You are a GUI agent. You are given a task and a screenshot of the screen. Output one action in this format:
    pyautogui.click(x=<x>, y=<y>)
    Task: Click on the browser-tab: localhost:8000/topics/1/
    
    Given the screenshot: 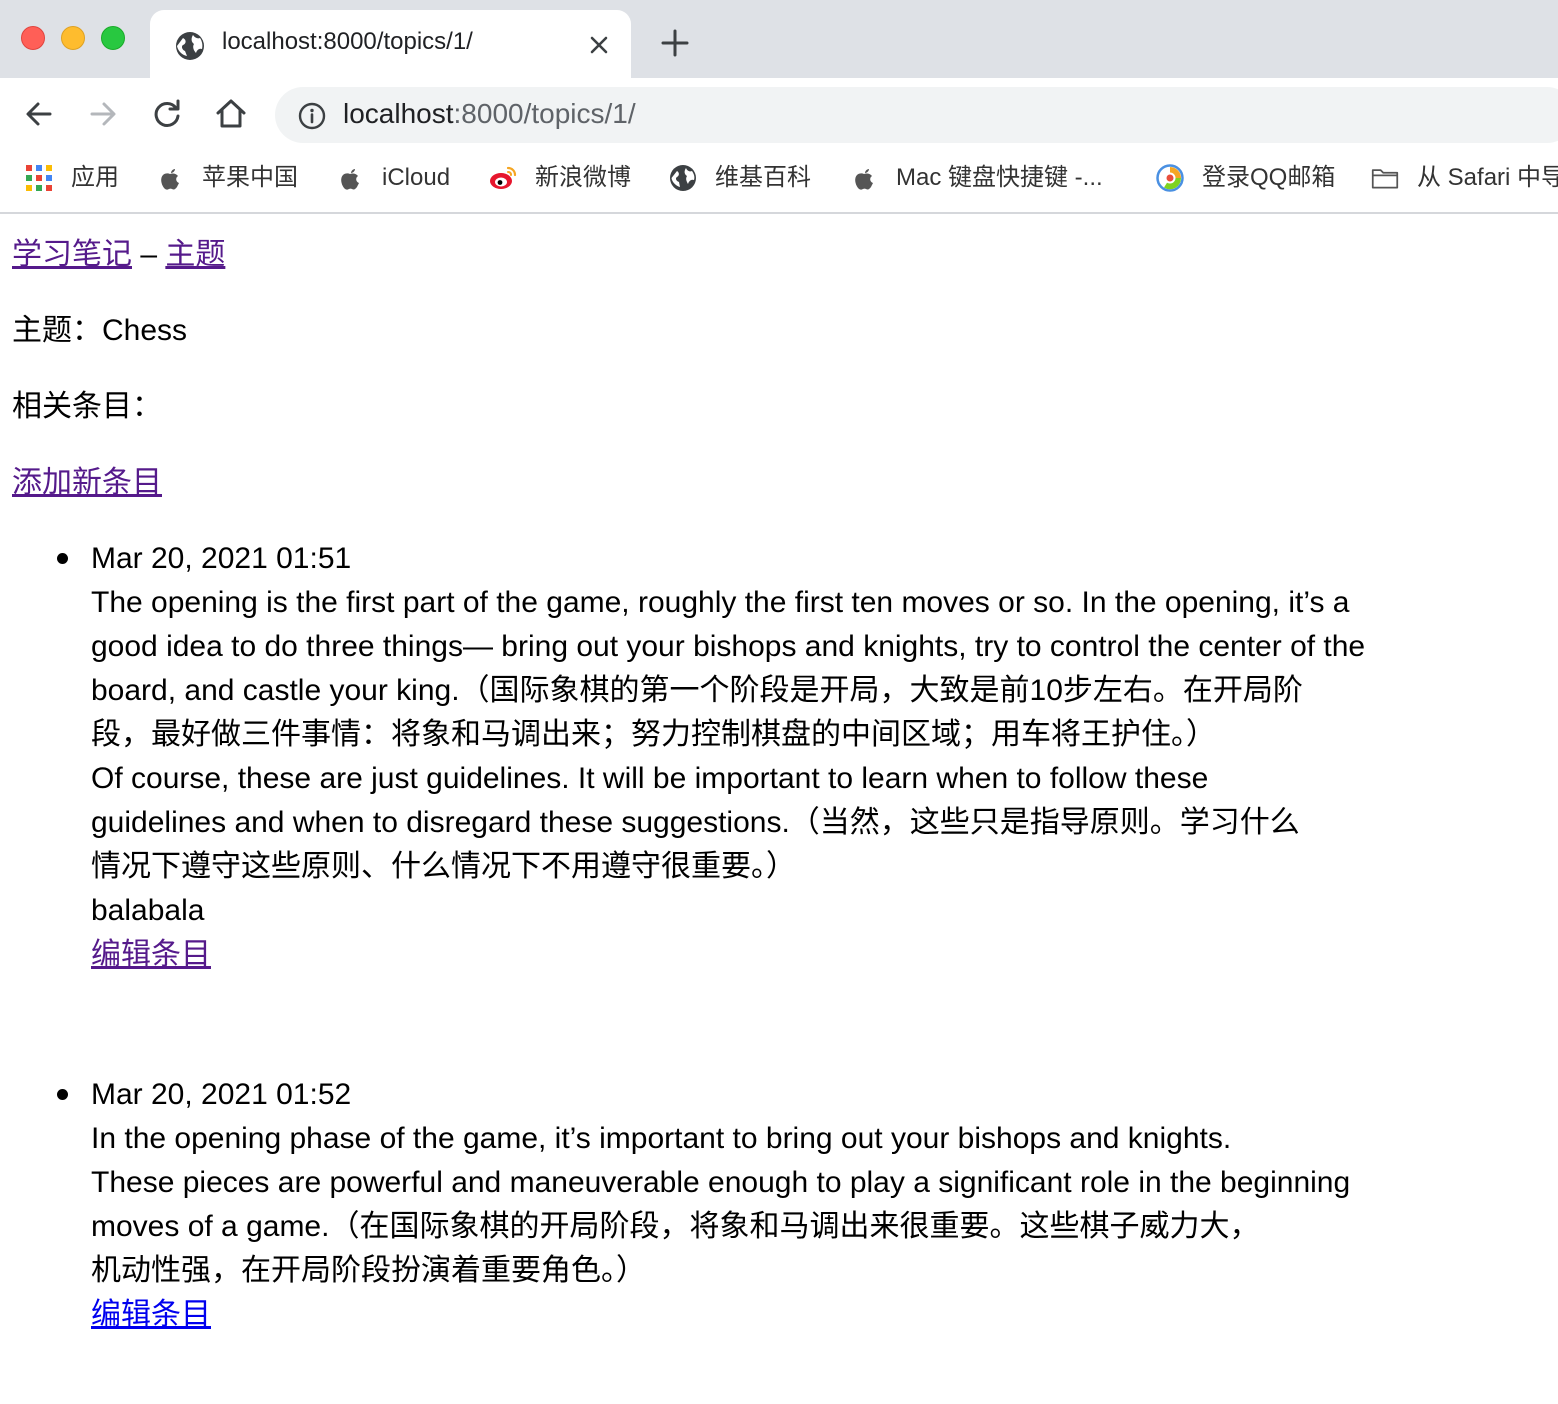 What is the action you would take?
    pyautogui.click(x=390, y=44)
    